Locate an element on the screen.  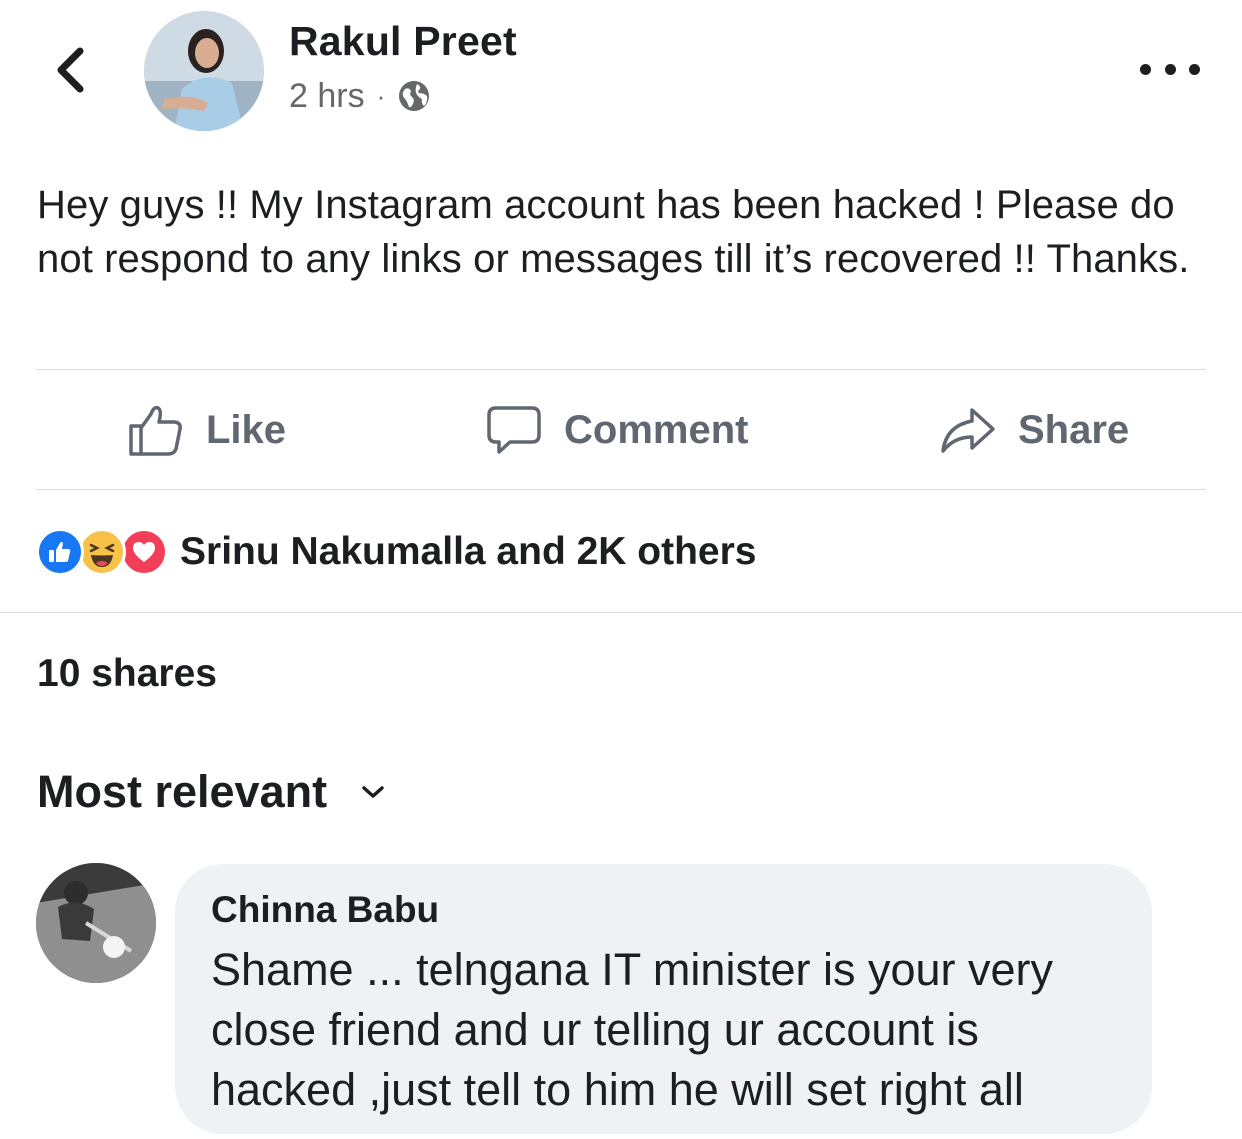
author-name: Rakul Preet is located at coordinates (403, 41).